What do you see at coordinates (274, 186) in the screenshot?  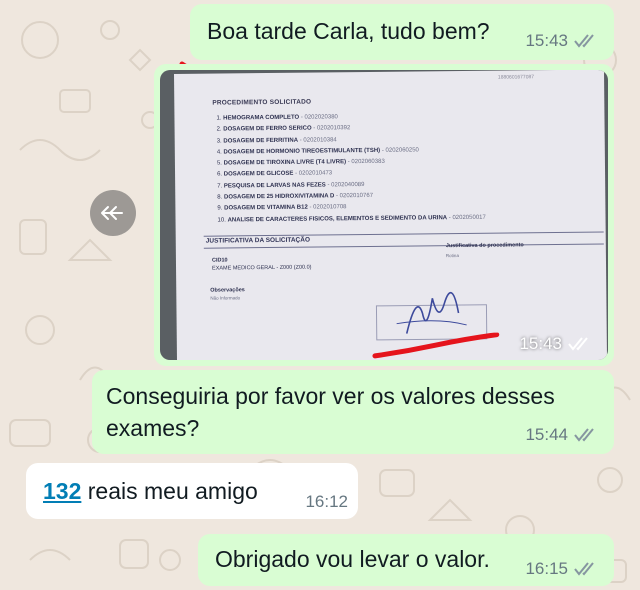 I see `procedure-name: PESQUISA DE LARVAS NAS FEZES` at bounding box center [274, 186].